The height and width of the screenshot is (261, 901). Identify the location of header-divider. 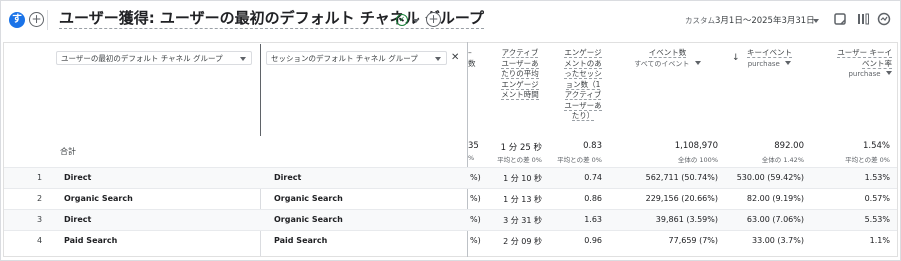
(47, 20).